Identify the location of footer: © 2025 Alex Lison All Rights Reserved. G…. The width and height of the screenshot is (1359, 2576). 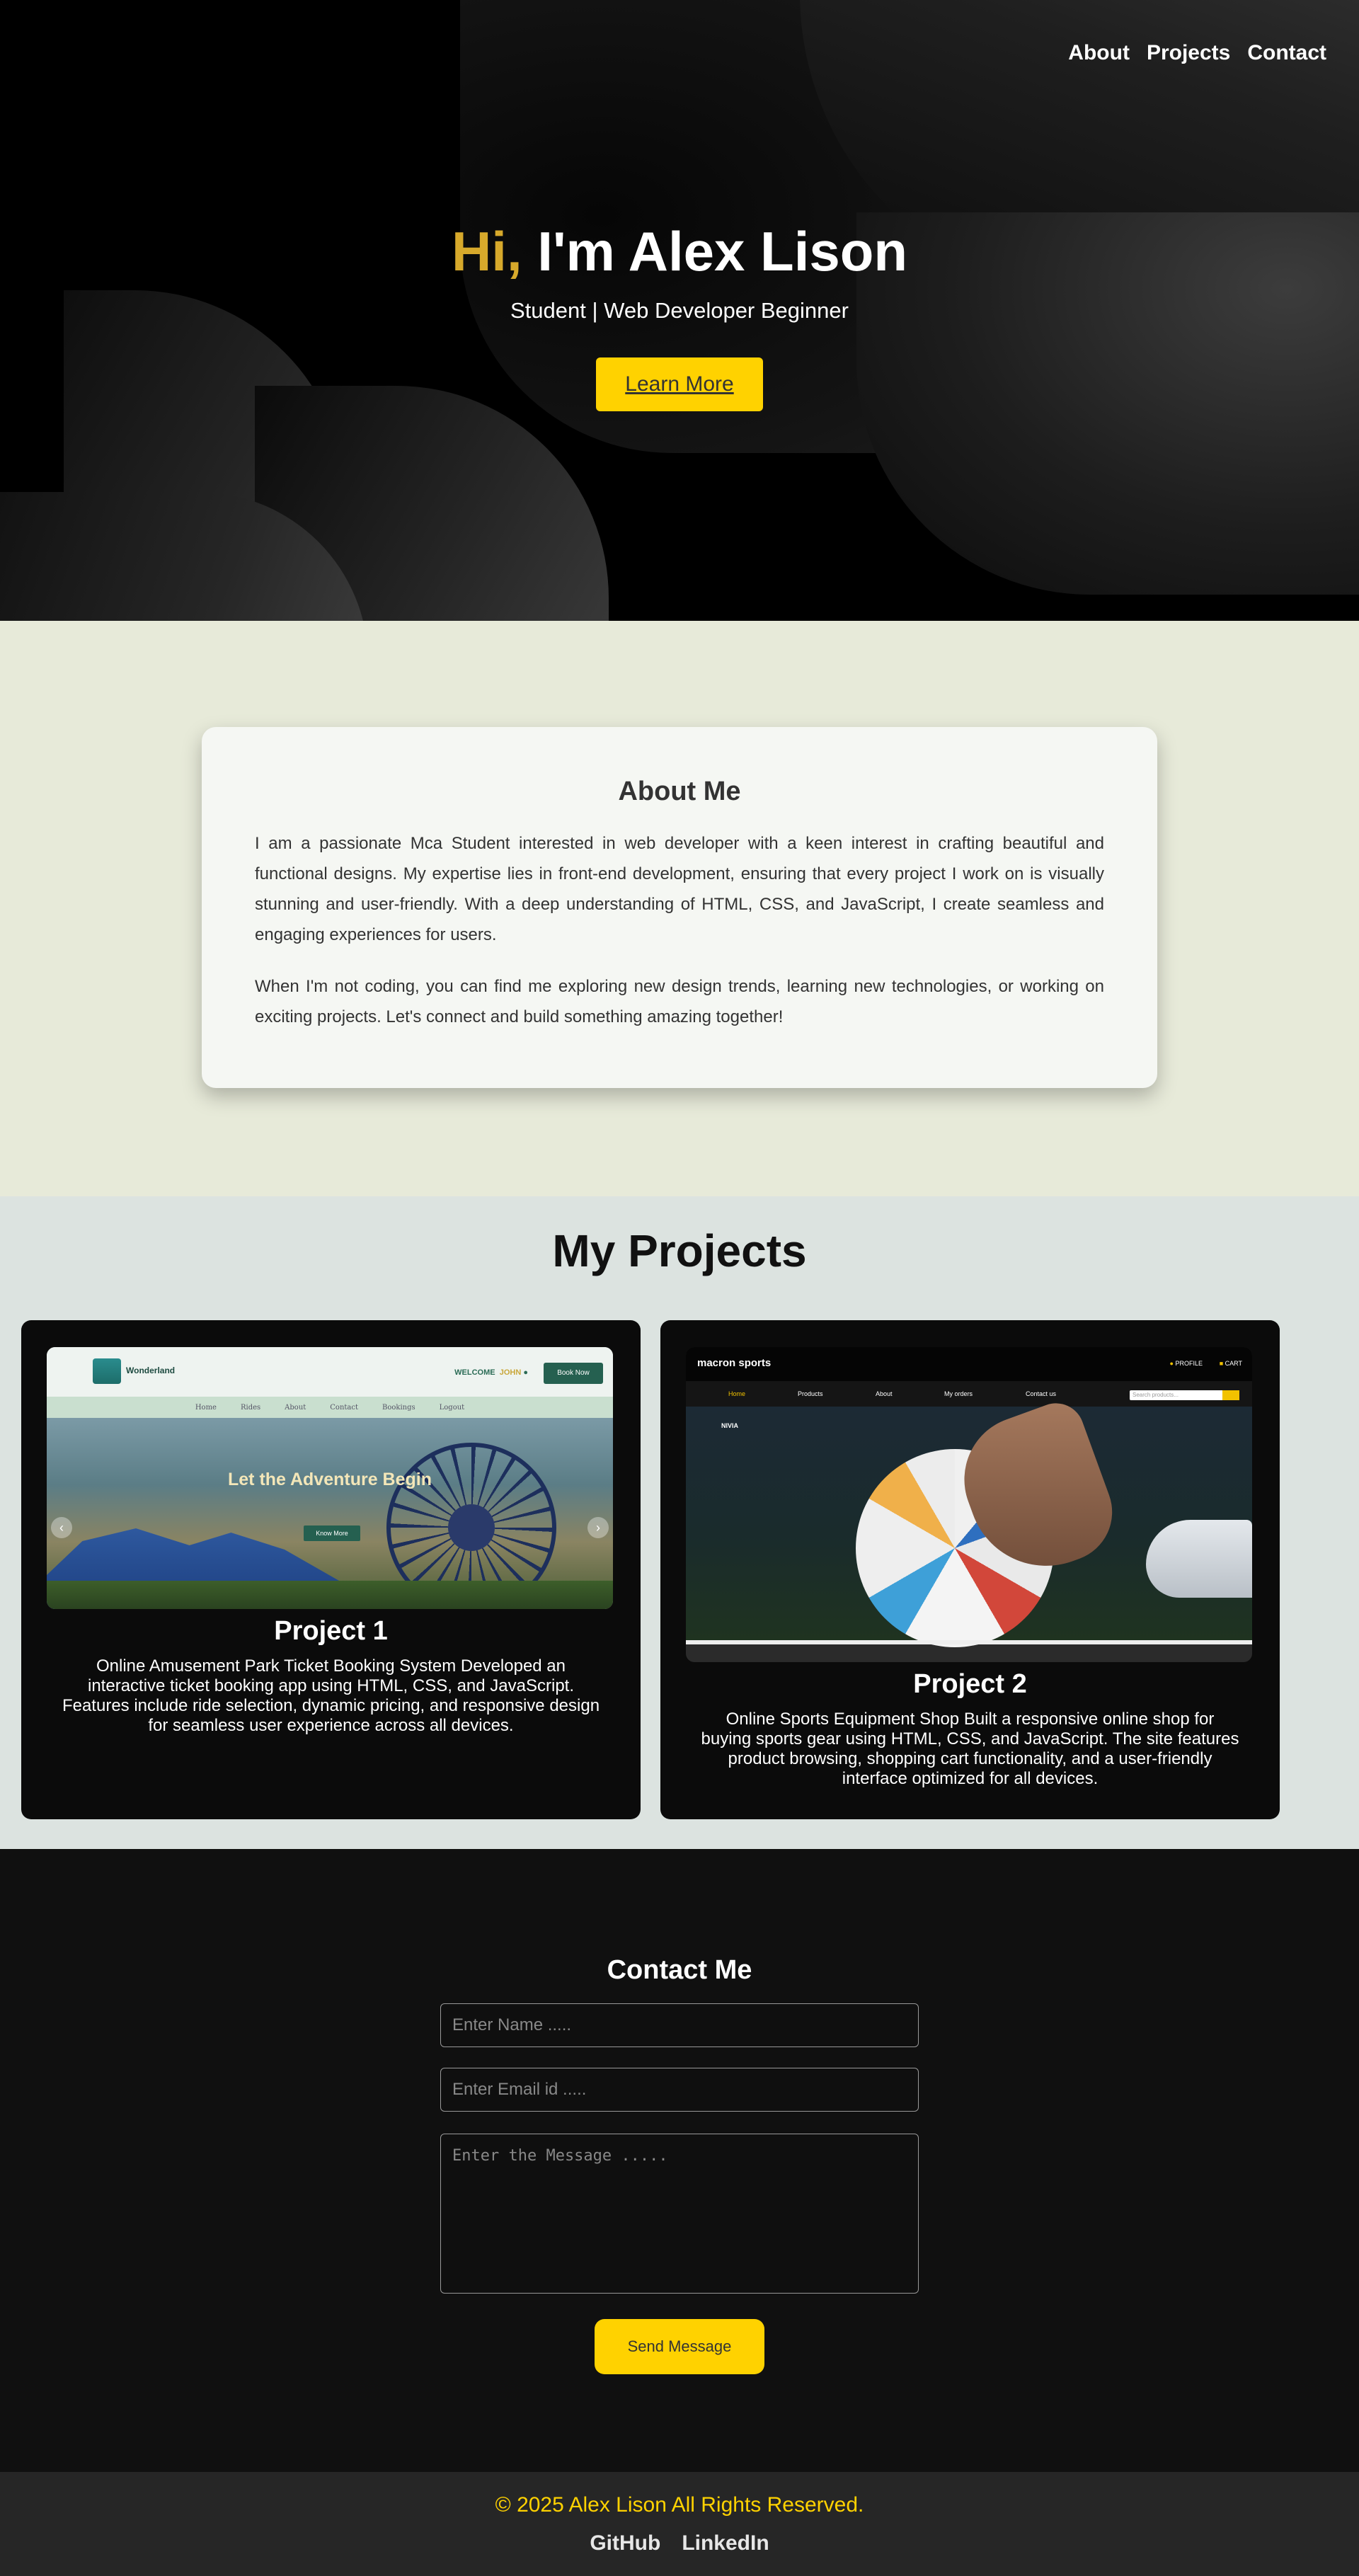
(679, 2524).